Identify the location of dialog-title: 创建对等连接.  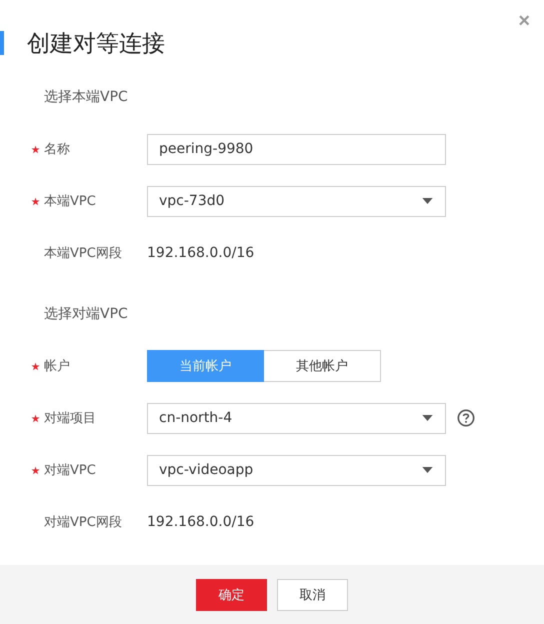
(96, 44).